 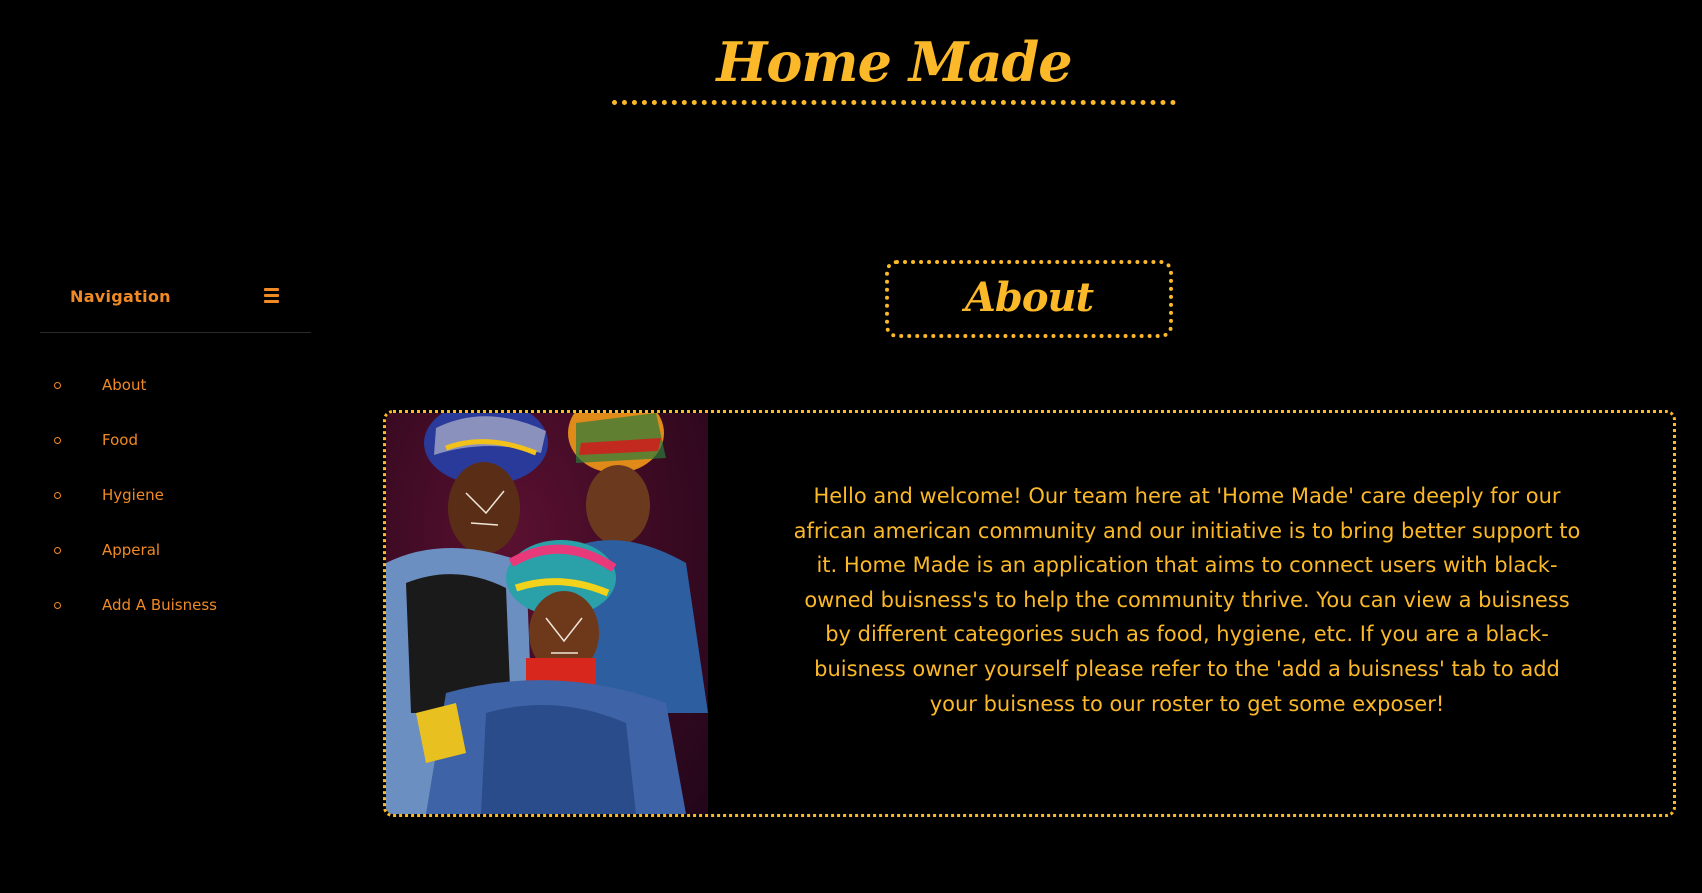 I want to click on nav-item-food: Food, so click(x=175, y=457).